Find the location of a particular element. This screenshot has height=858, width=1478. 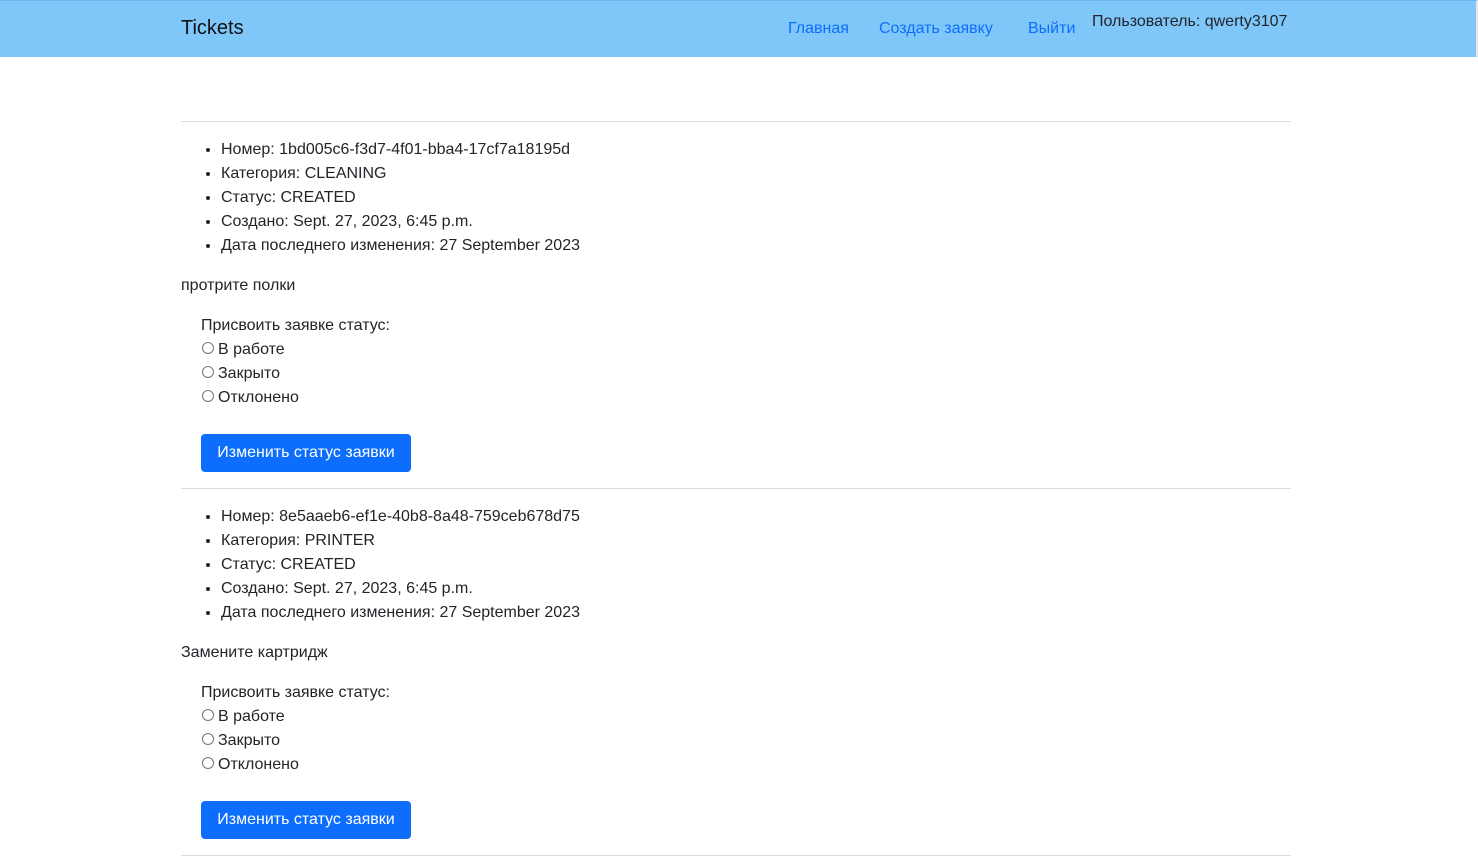

nav-link-create-ticket: Создать заявку is located at coordinates (936, 29).